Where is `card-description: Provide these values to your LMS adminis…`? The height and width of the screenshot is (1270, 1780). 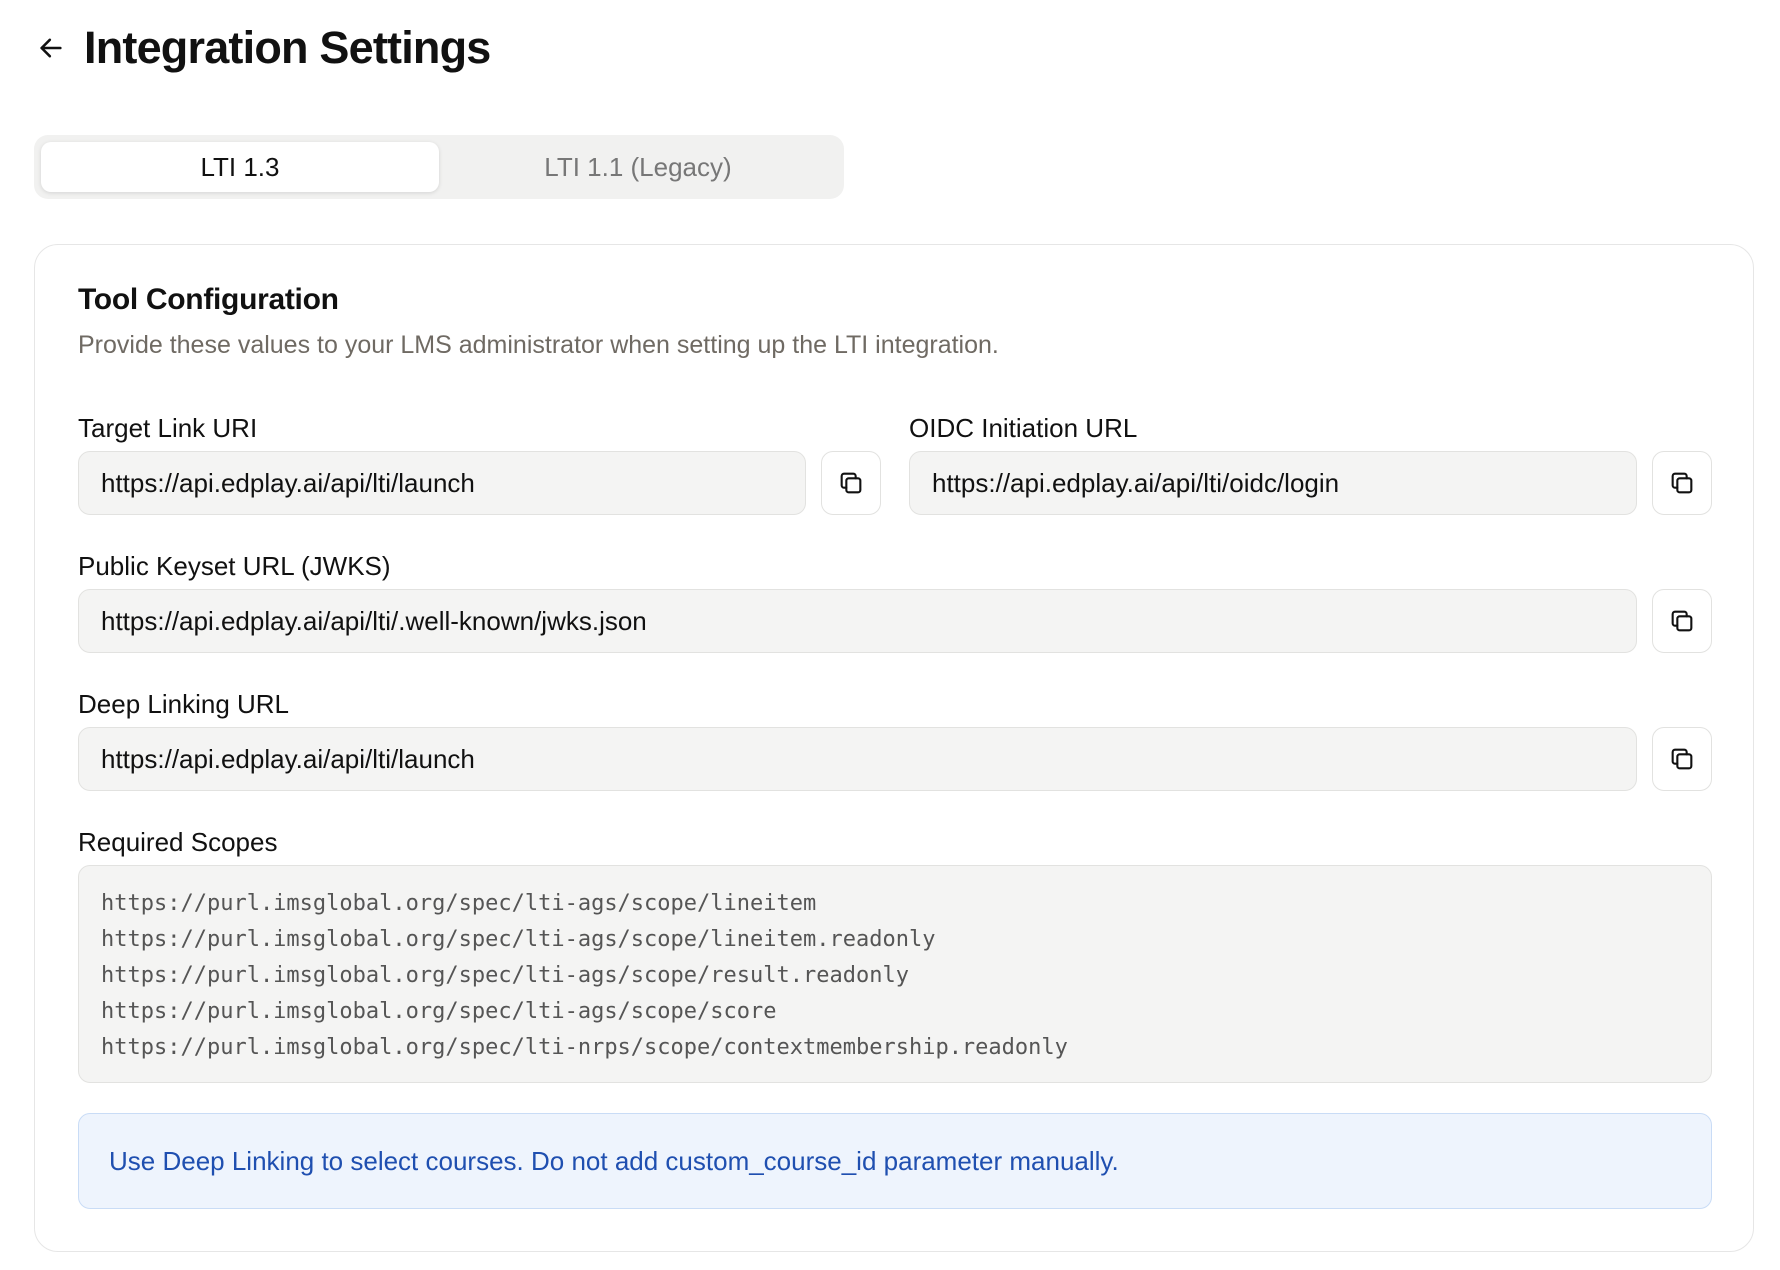 card-description: Provide these values to your LMS adminis… is located at coordinates (538, 345).